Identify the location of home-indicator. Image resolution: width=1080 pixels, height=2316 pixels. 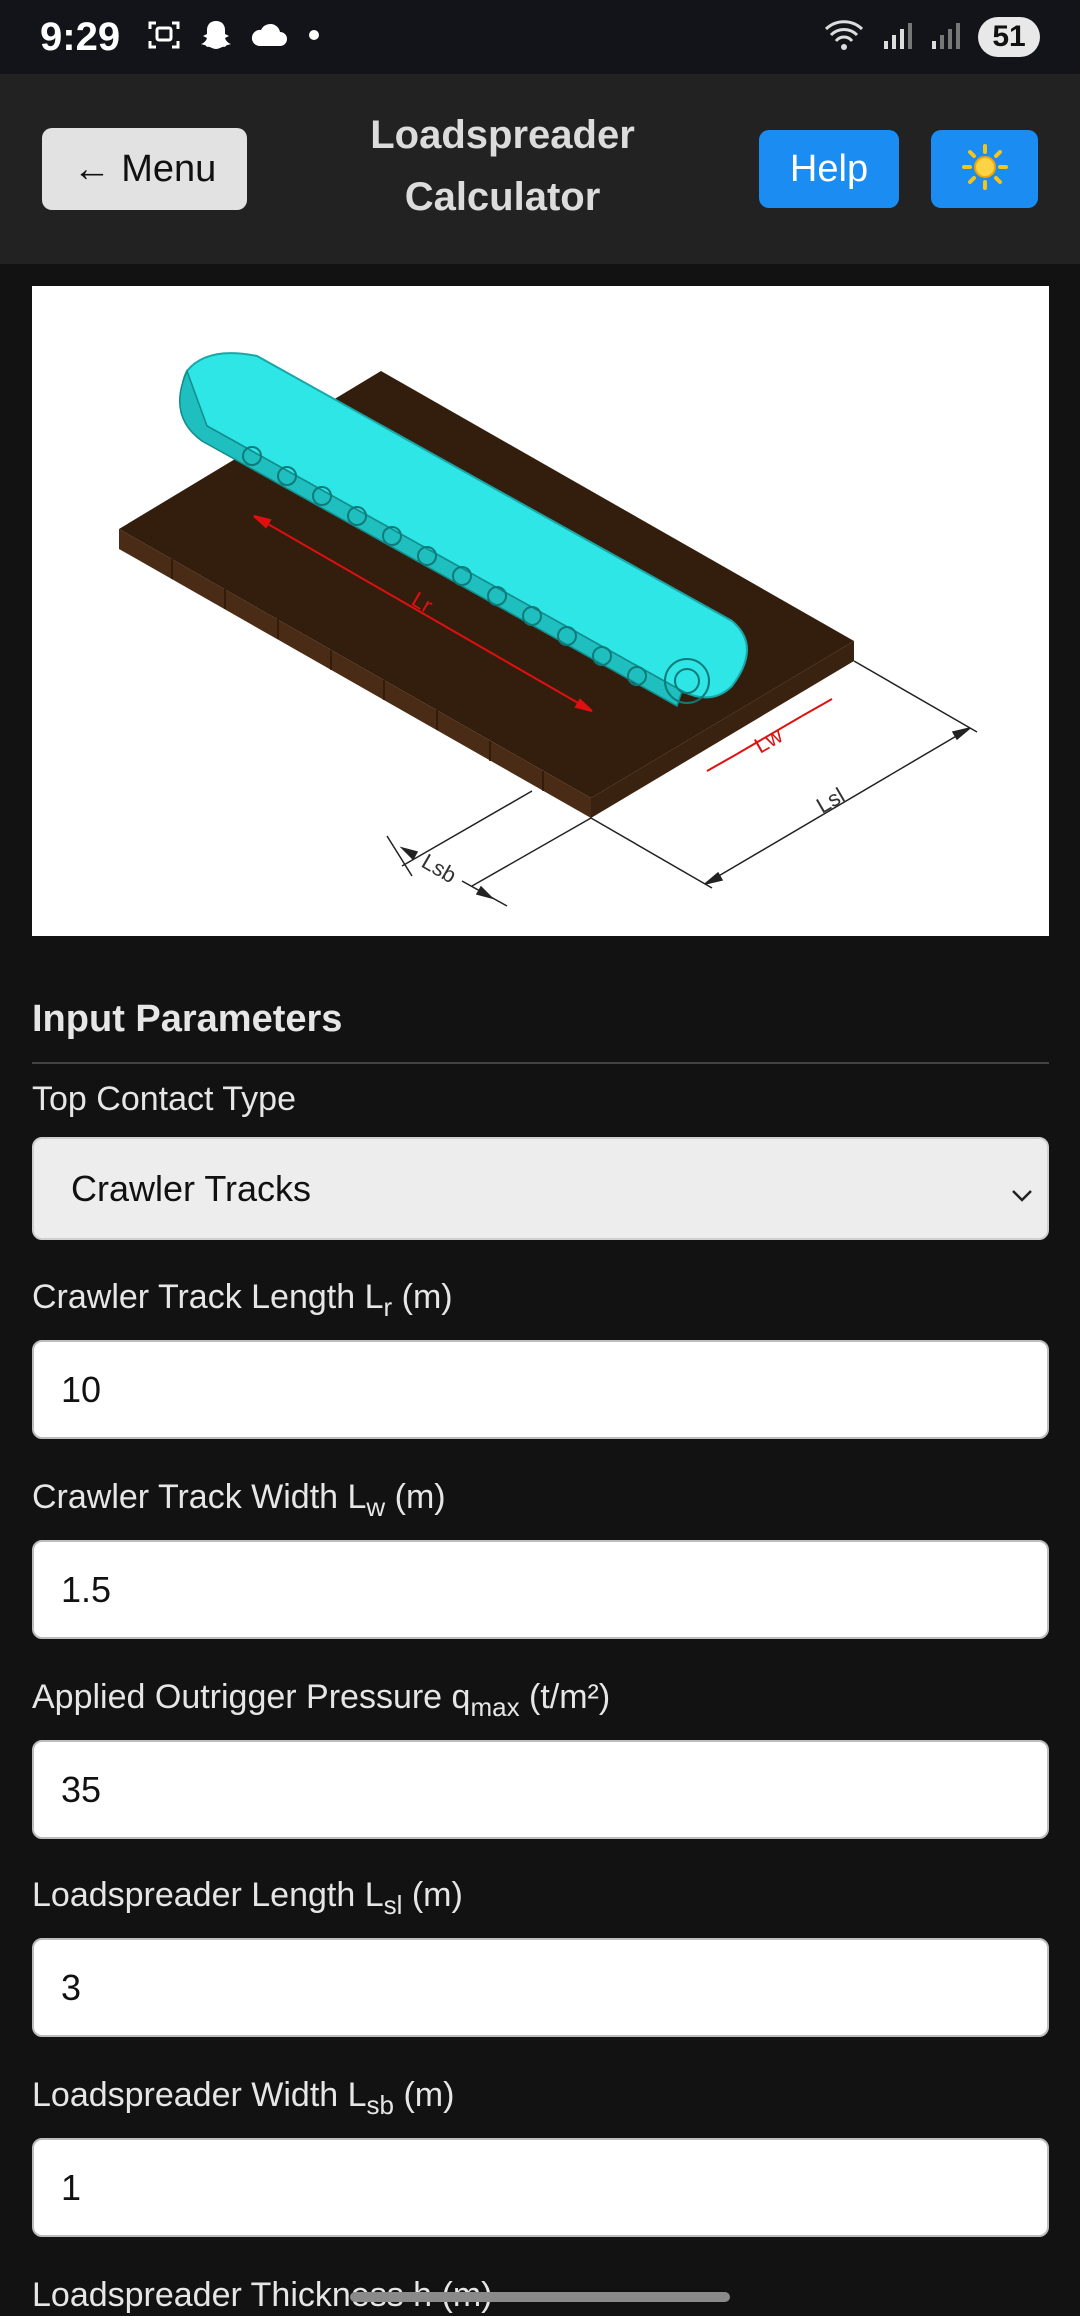
(540, 2297).